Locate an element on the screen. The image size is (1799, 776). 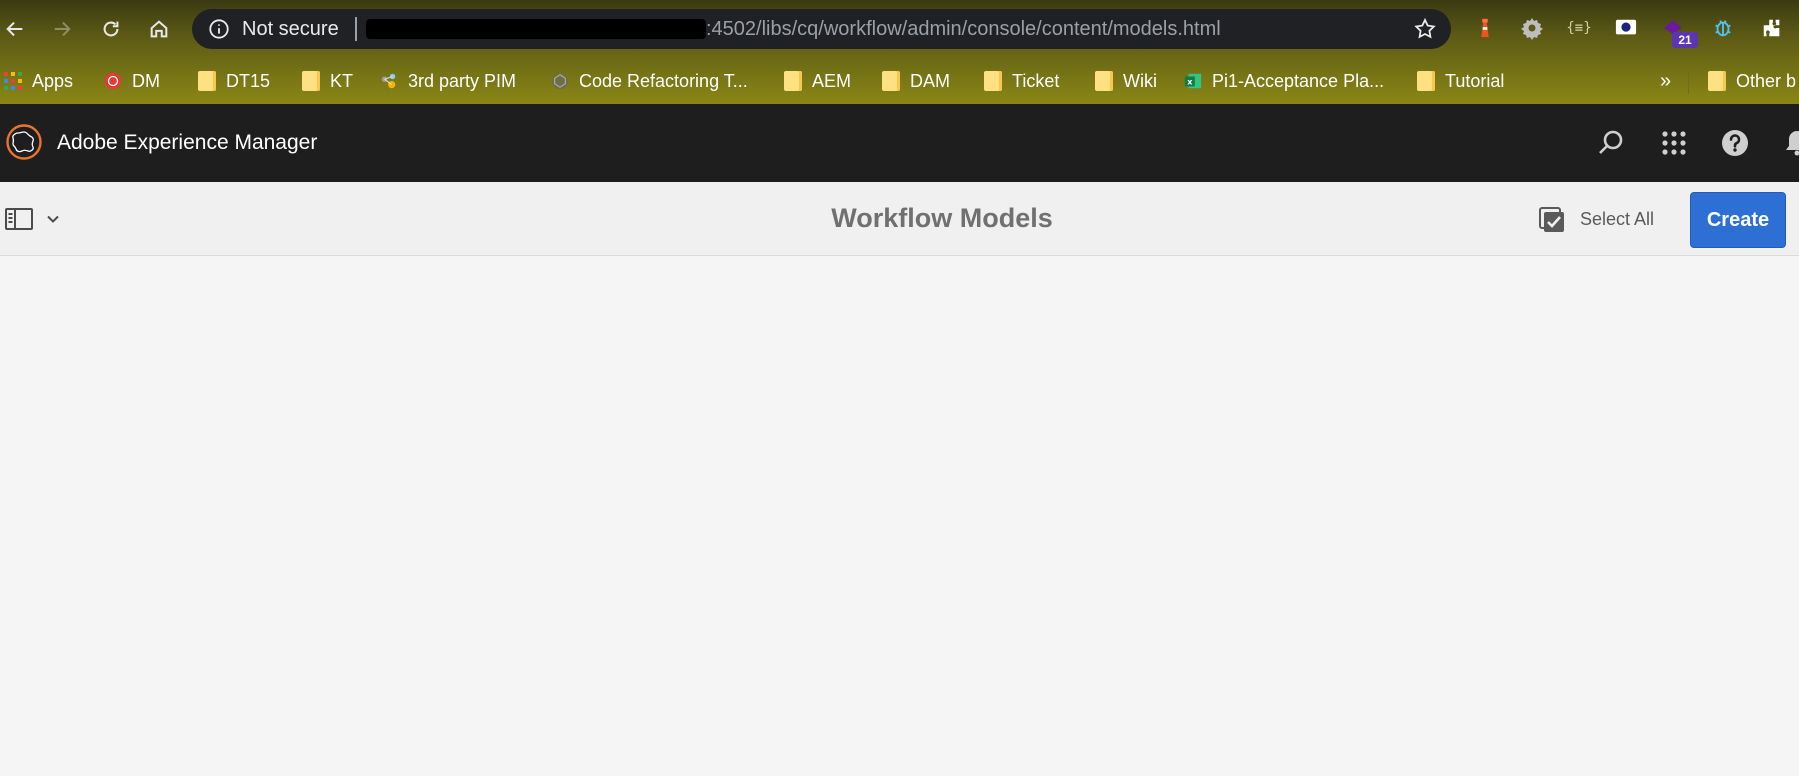
home-button is located at coordinates (159, 29).